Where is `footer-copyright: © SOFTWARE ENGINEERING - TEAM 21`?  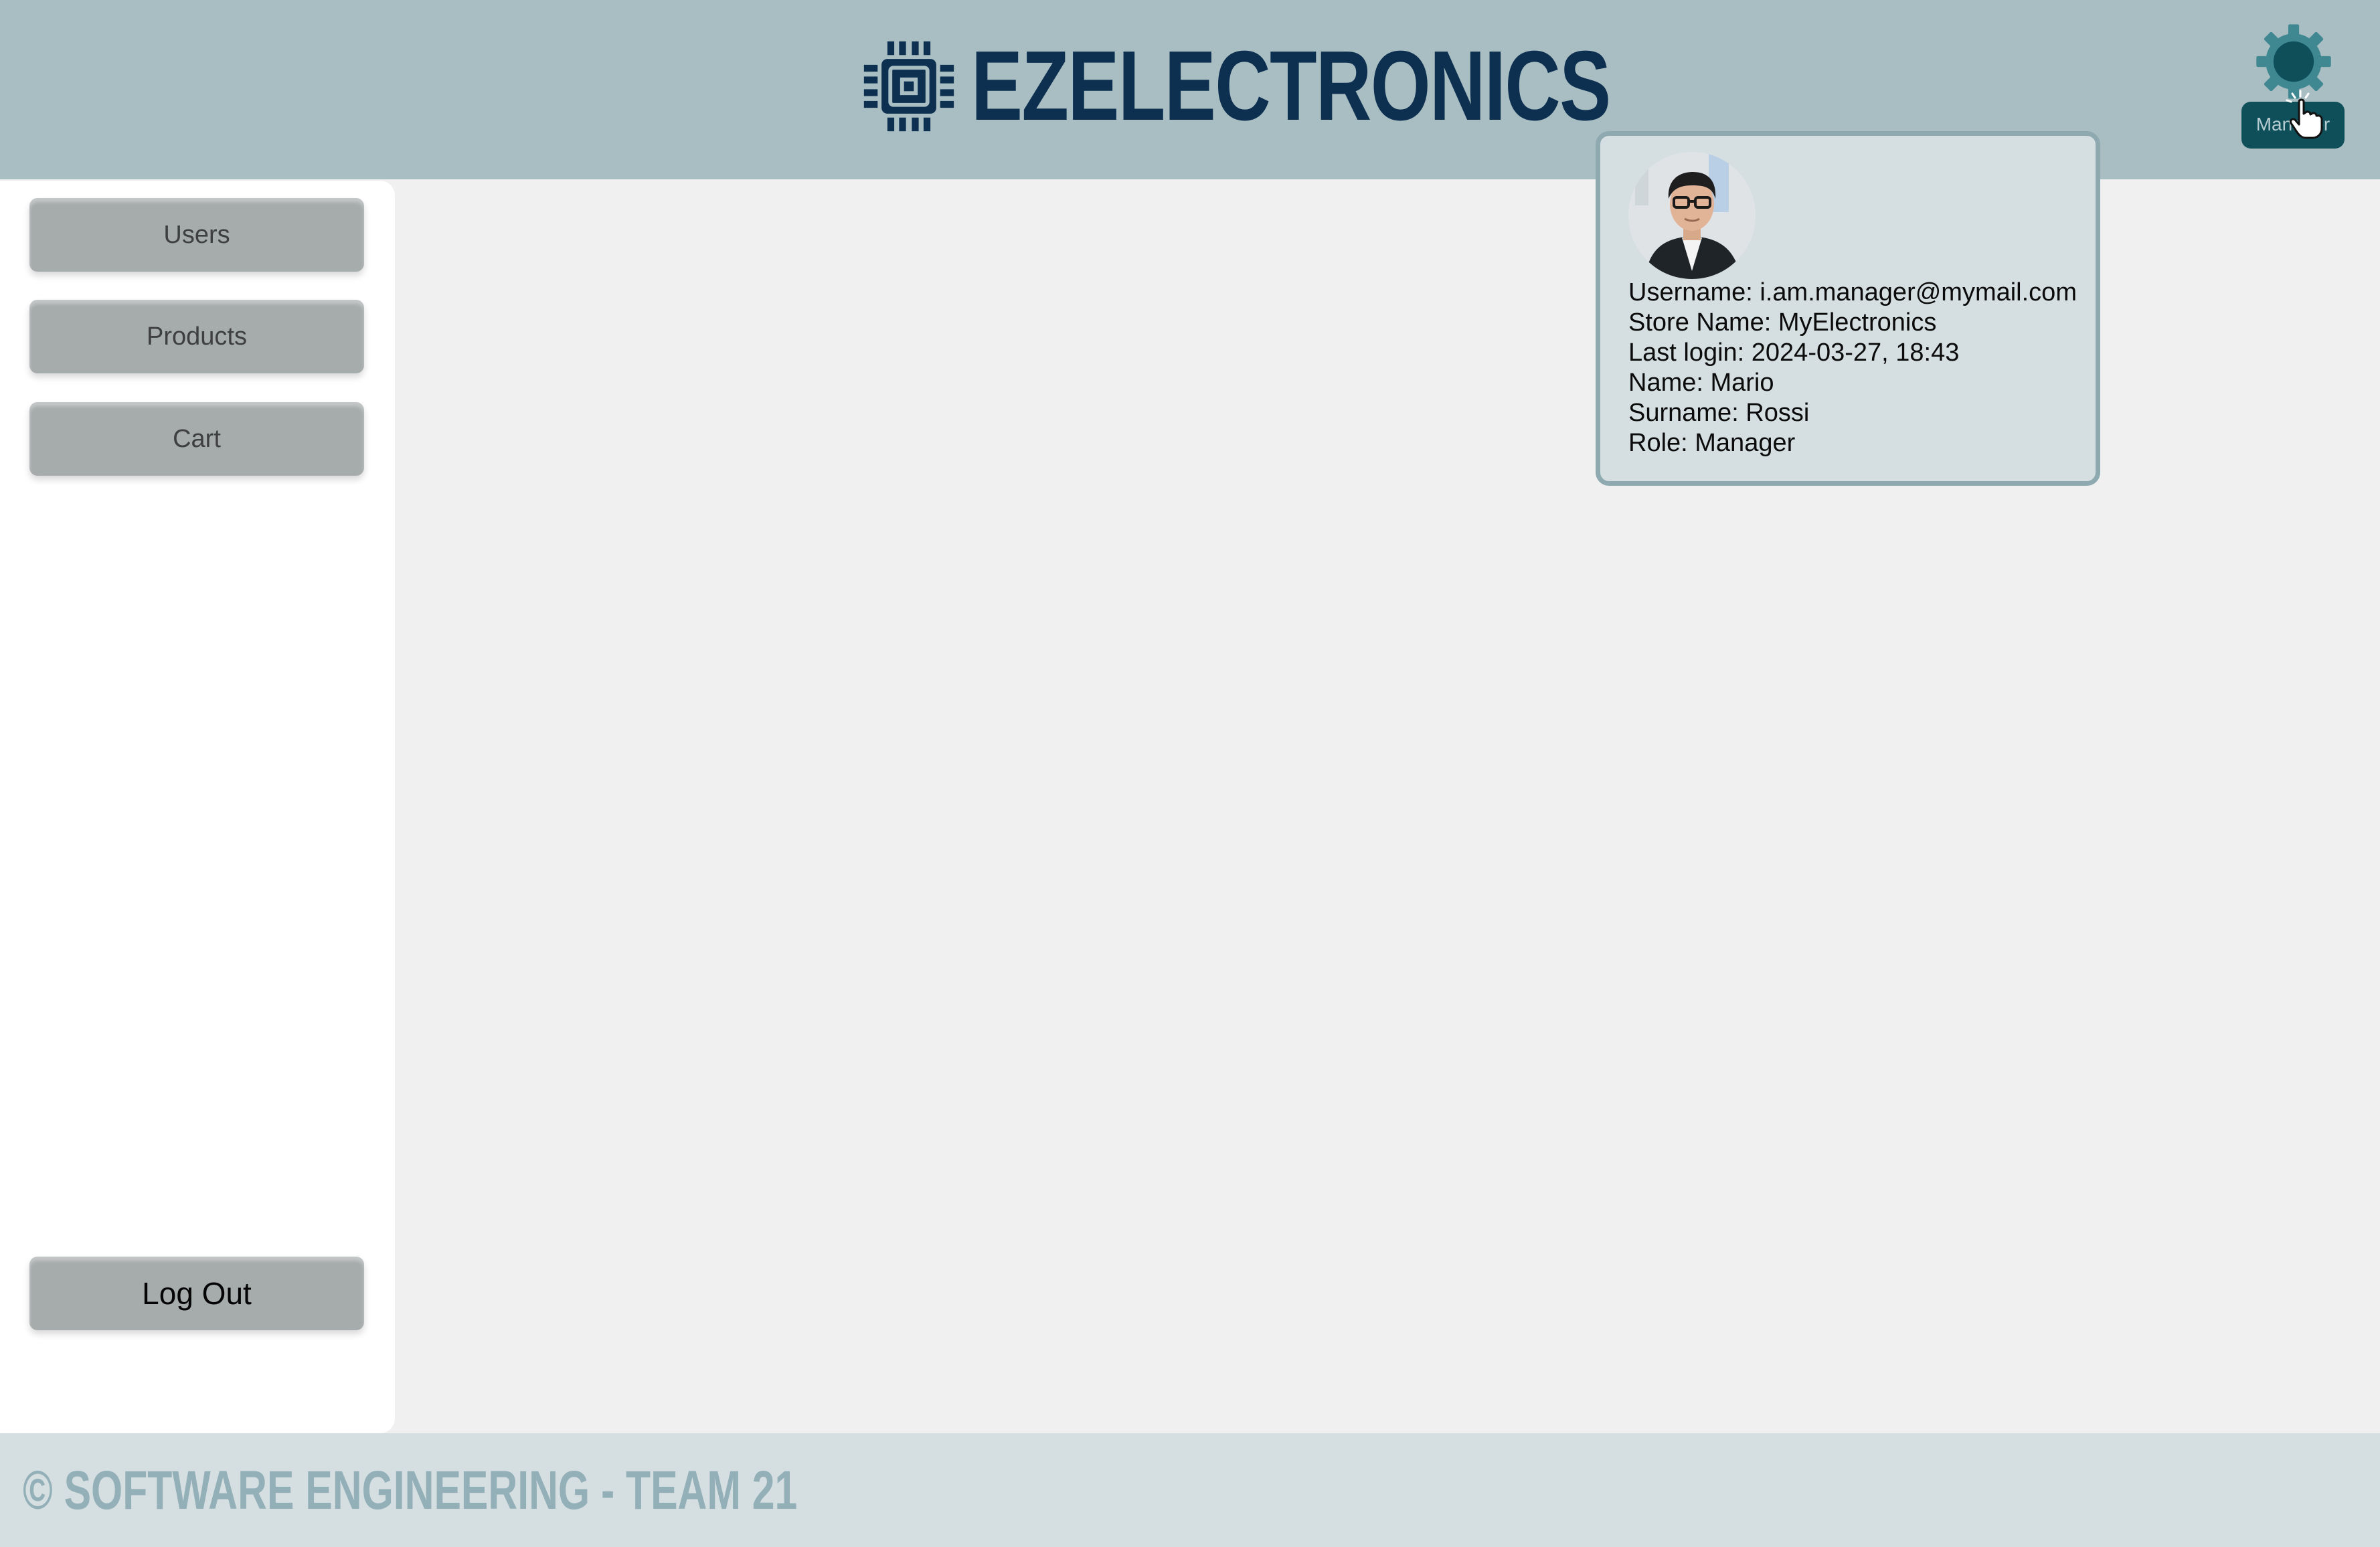
footer-copyright: © SOFTWARE ENGINEERING - TEAM 21 is located at coordinates (411, 1490).